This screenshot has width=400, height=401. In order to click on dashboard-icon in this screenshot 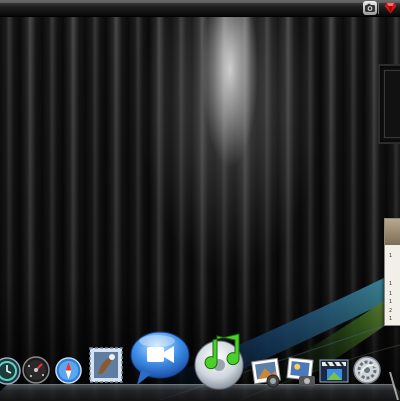, I will do `click(36, 370)`.